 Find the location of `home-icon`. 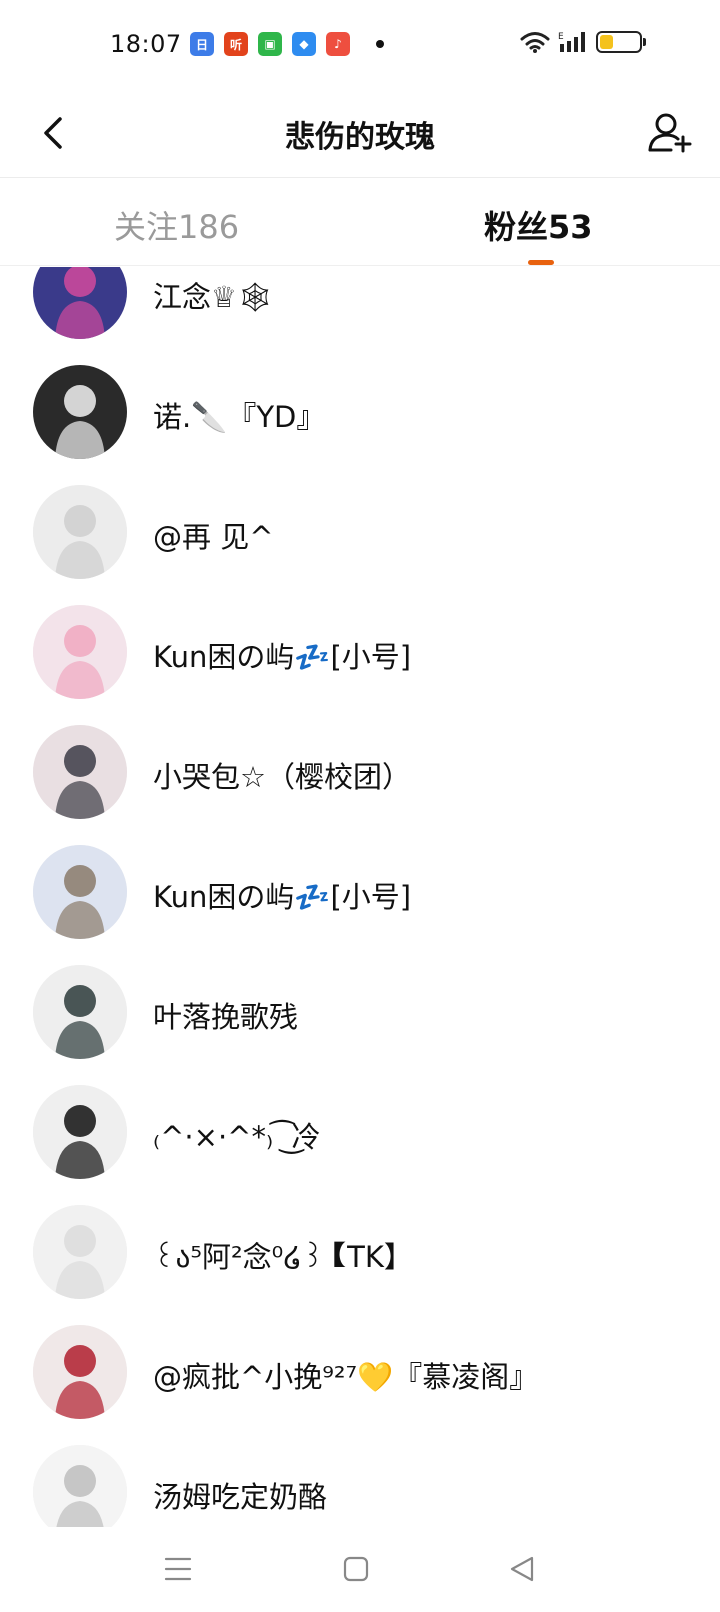

home-icon is located at coordinates (356, 1569).